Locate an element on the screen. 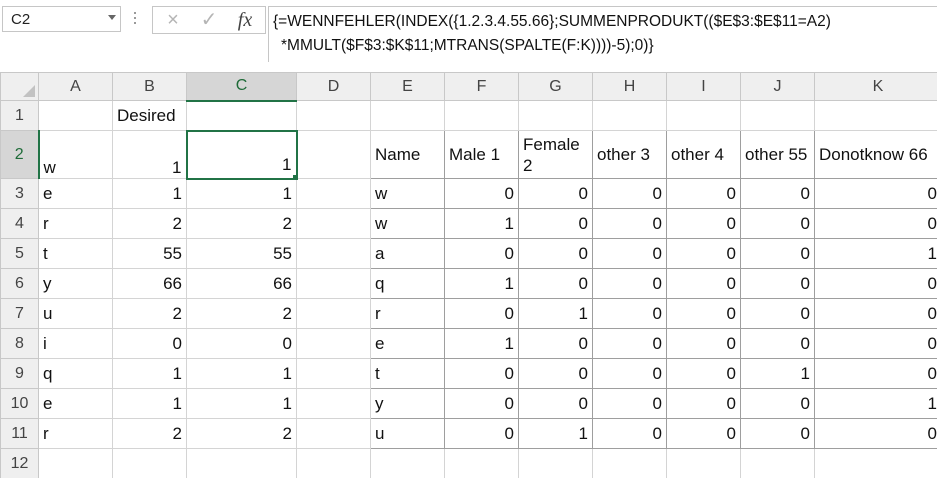 The width and height of the screenshot is (937, 478). column-header-i: I is located at coordinates (703, 86).